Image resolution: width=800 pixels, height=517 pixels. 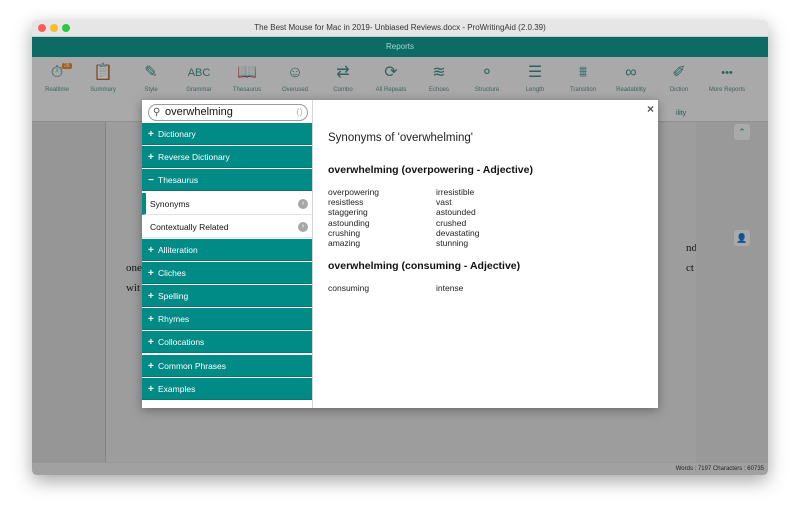 What do you see at coordinates (227, 180) in the screenshot?
I see `nav-item-thesaurus: − Thesaurus` at bounding box center [227, 180].